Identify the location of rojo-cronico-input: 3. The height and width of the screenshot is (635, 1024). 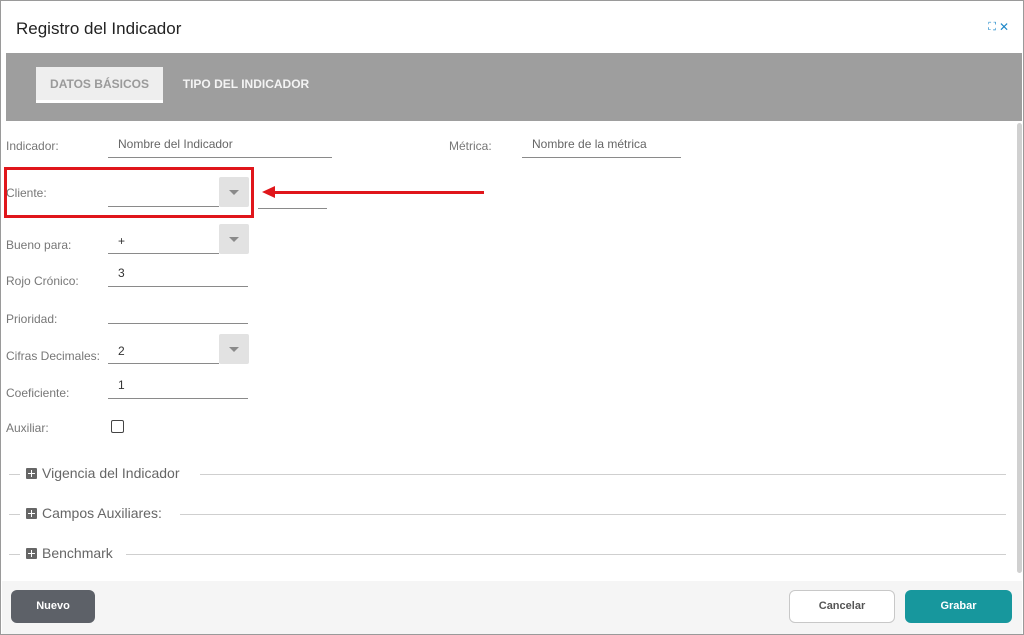
(121, 273).